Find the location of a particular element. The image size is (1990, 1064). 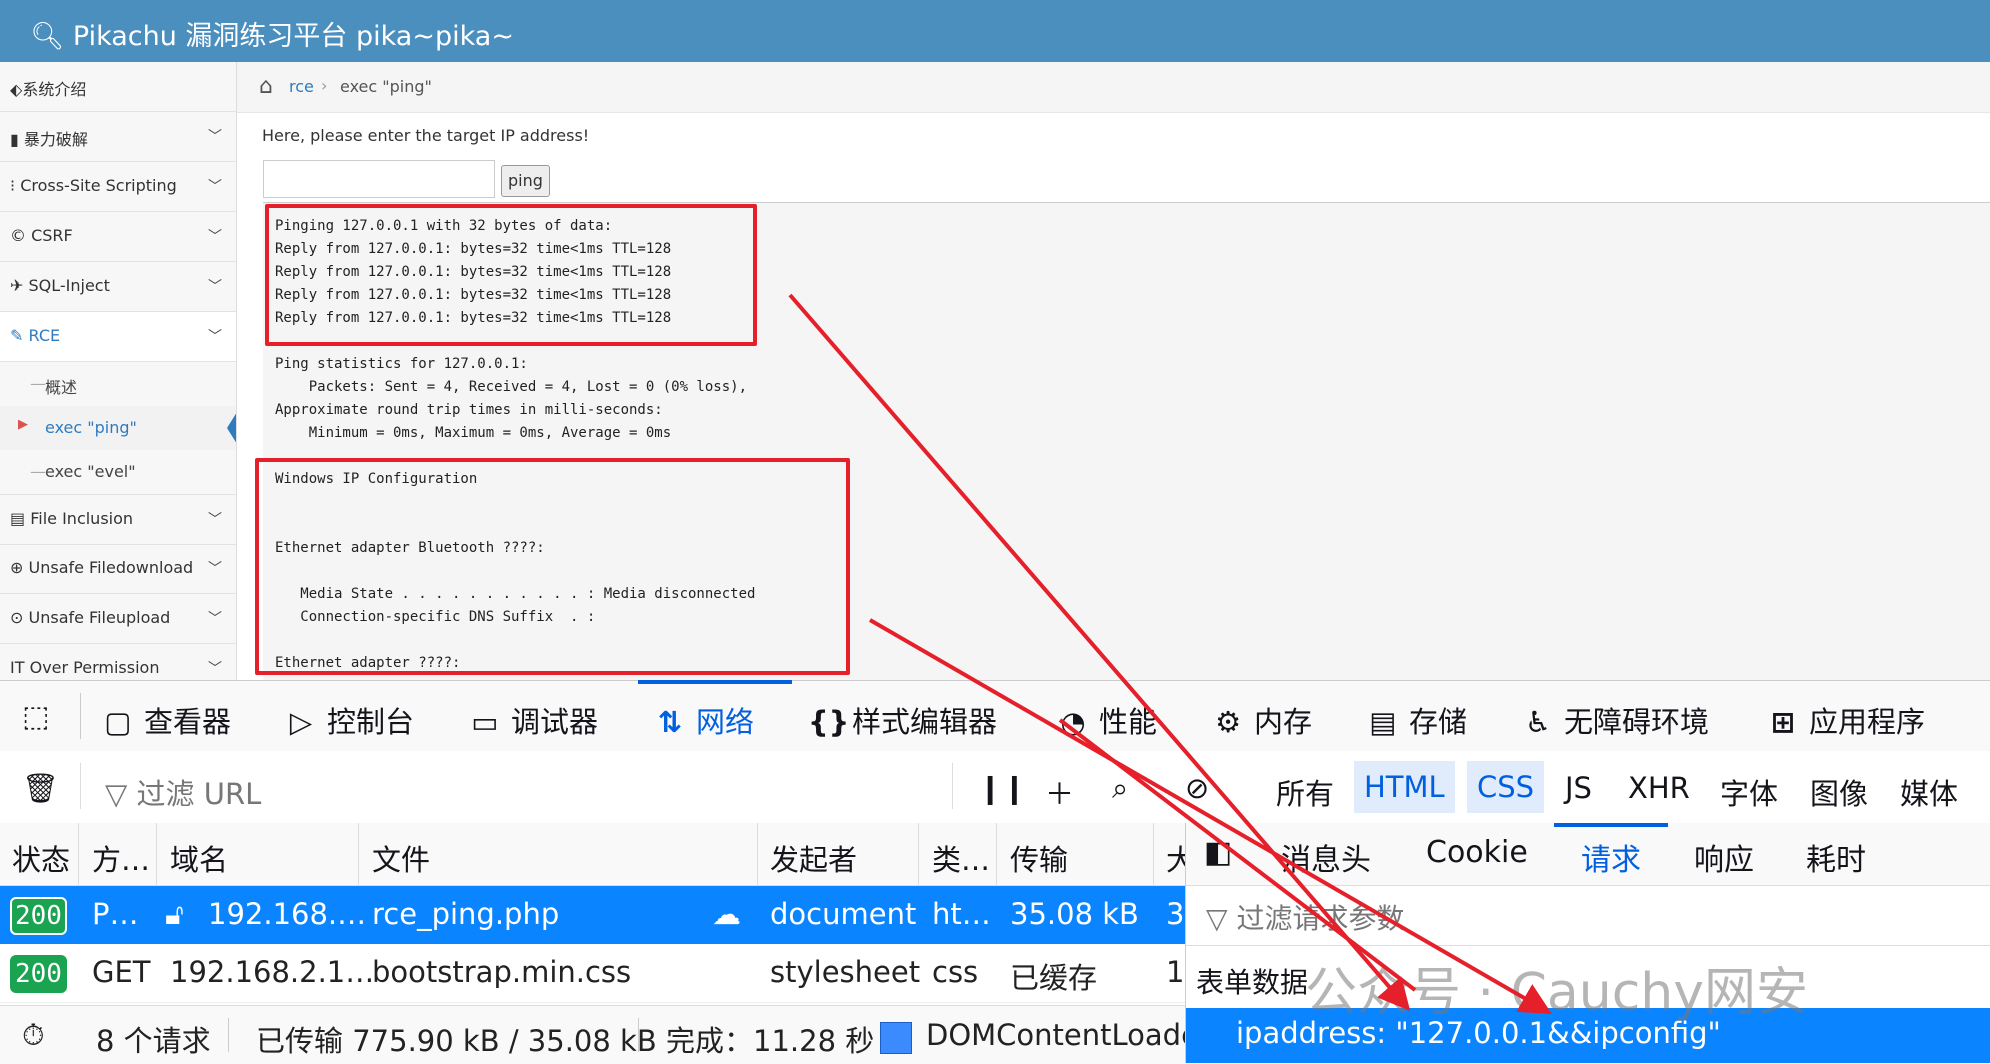

col-file: 文件 is located at coordinates (401, 858).